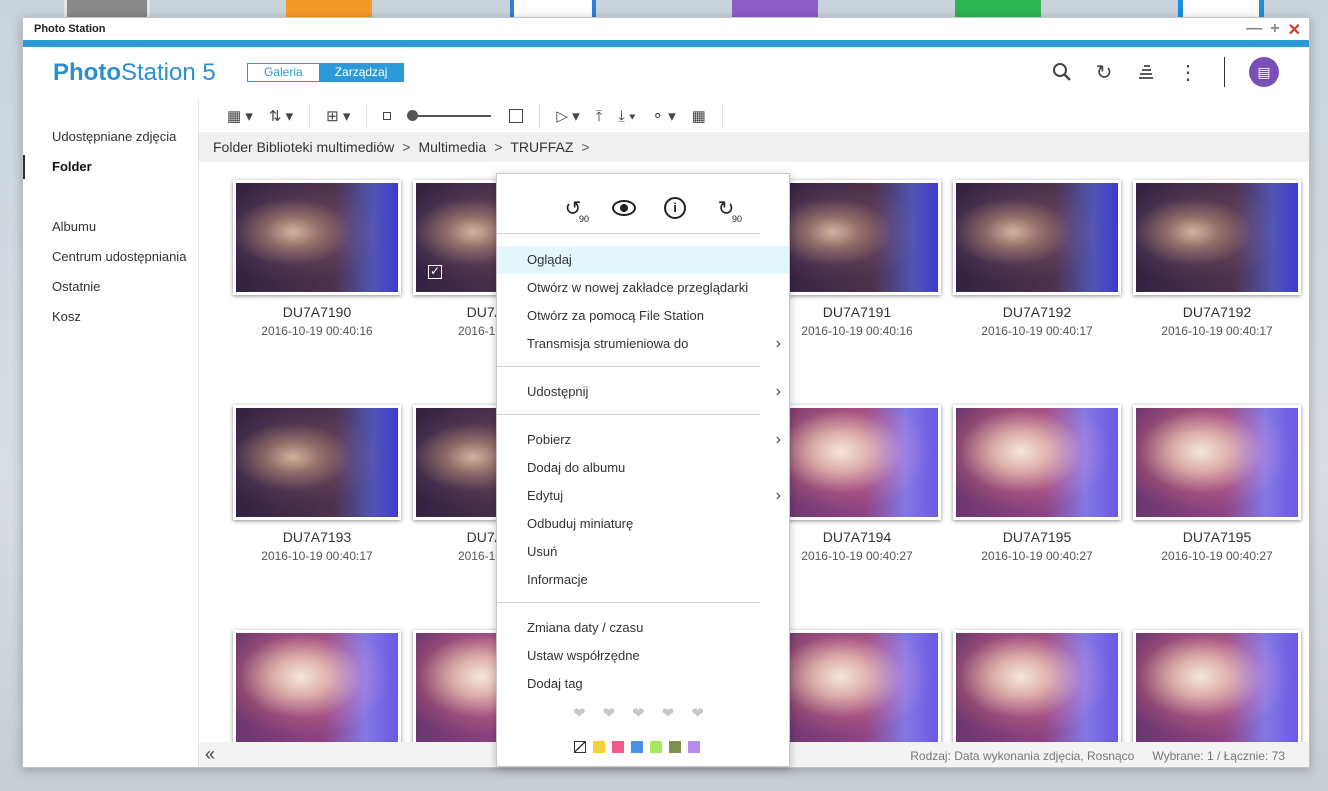  What do you see at coordinates (643, 260) in the screenshot?
I see `menu-item-view: Oglądaj` at bounding box center [643, 260].